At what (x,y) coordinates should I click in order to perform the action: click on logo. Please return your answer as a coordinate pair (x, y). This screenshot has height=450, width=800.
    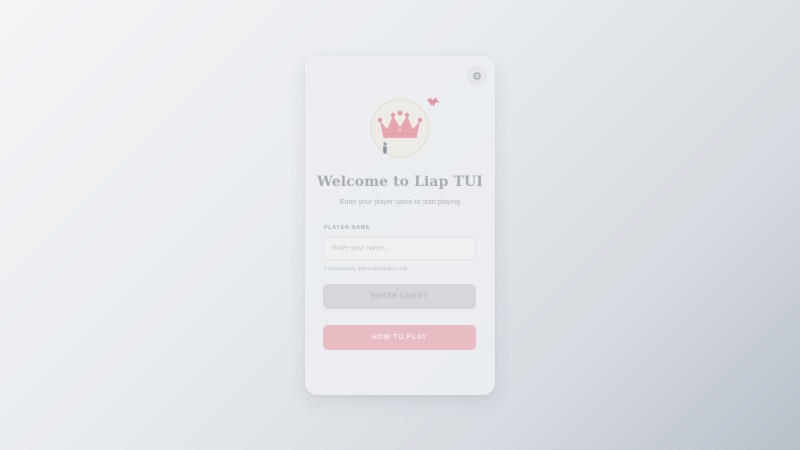
    Looking at the image, I should click on (400, 128).